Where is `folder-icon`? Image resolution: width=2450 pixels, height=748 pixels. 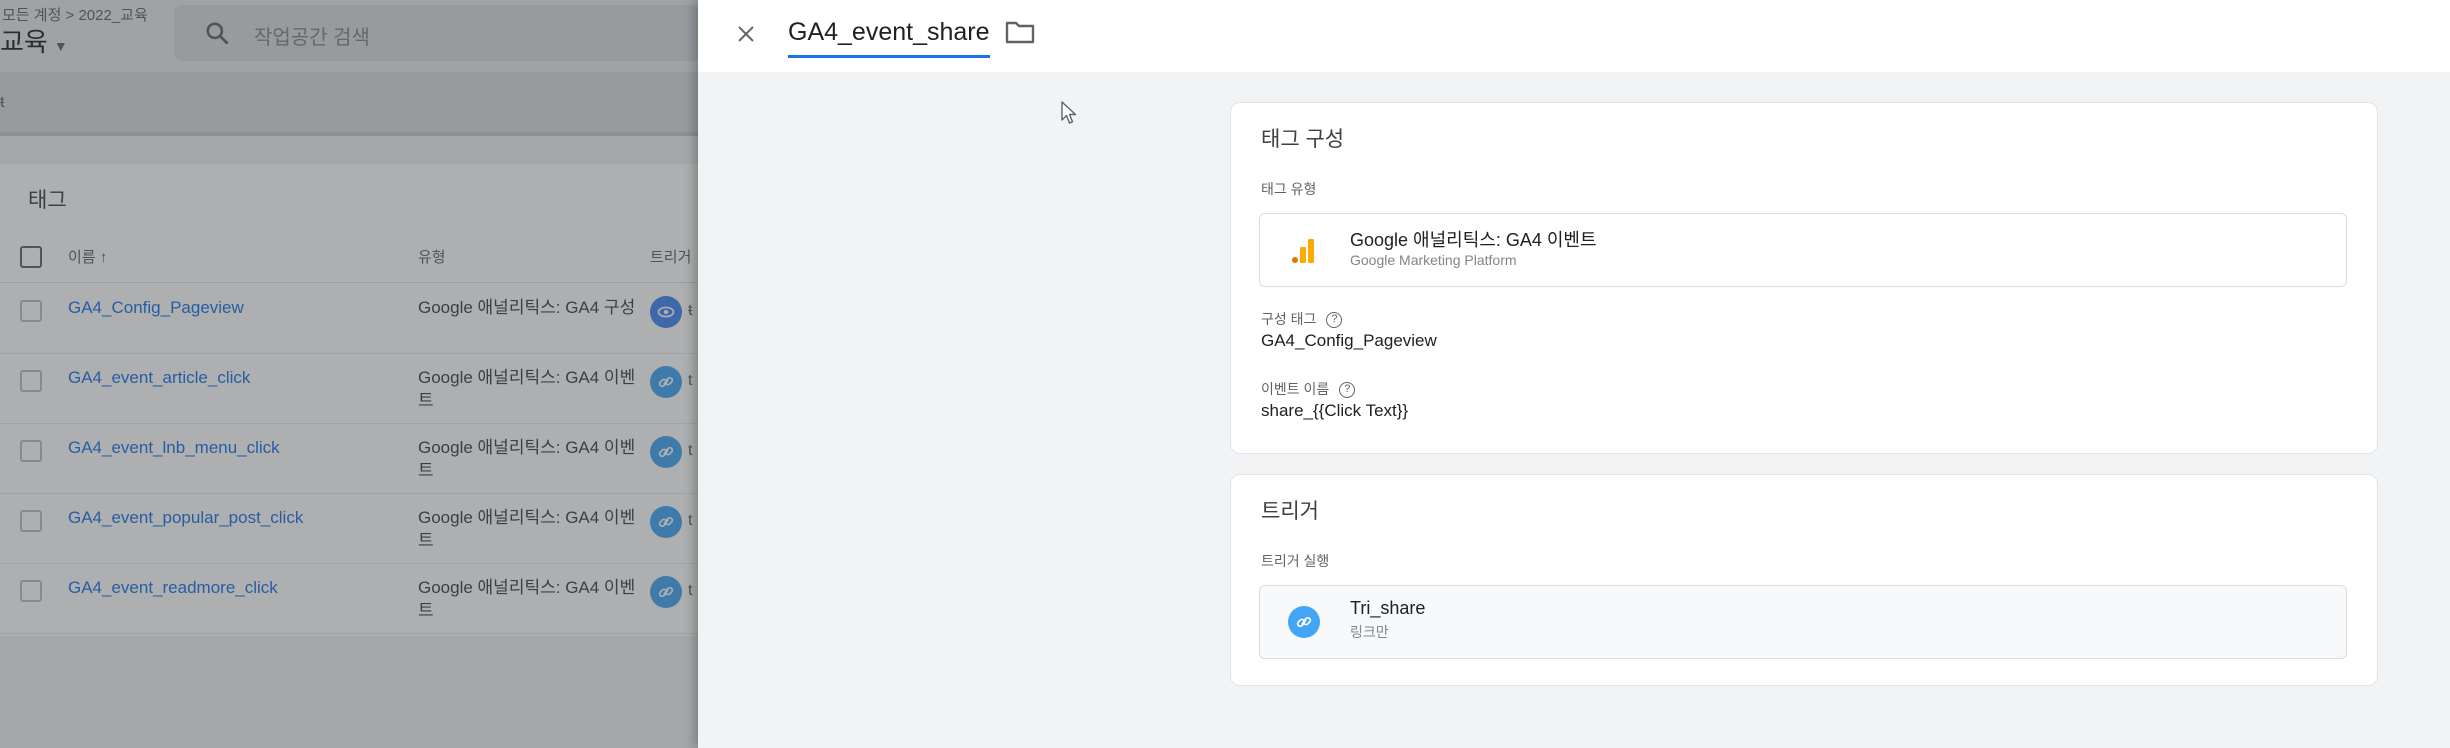
folder-icon is located at coordinates (1020, 32).